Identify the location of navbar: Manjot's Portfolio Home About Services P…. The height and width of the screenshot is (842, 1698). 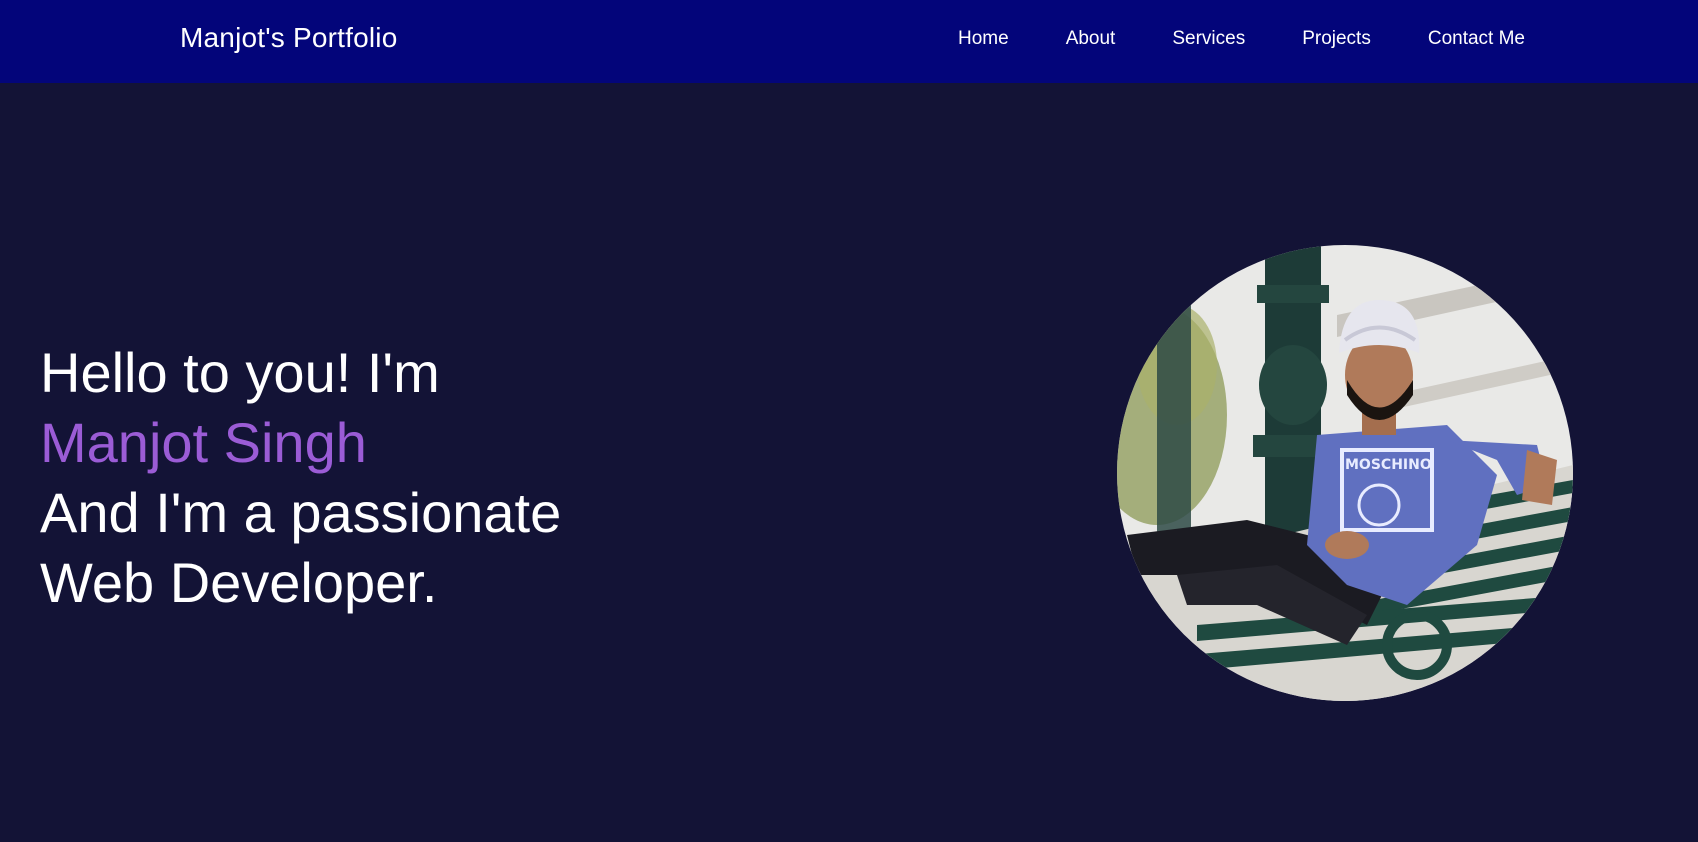
(849, 41).